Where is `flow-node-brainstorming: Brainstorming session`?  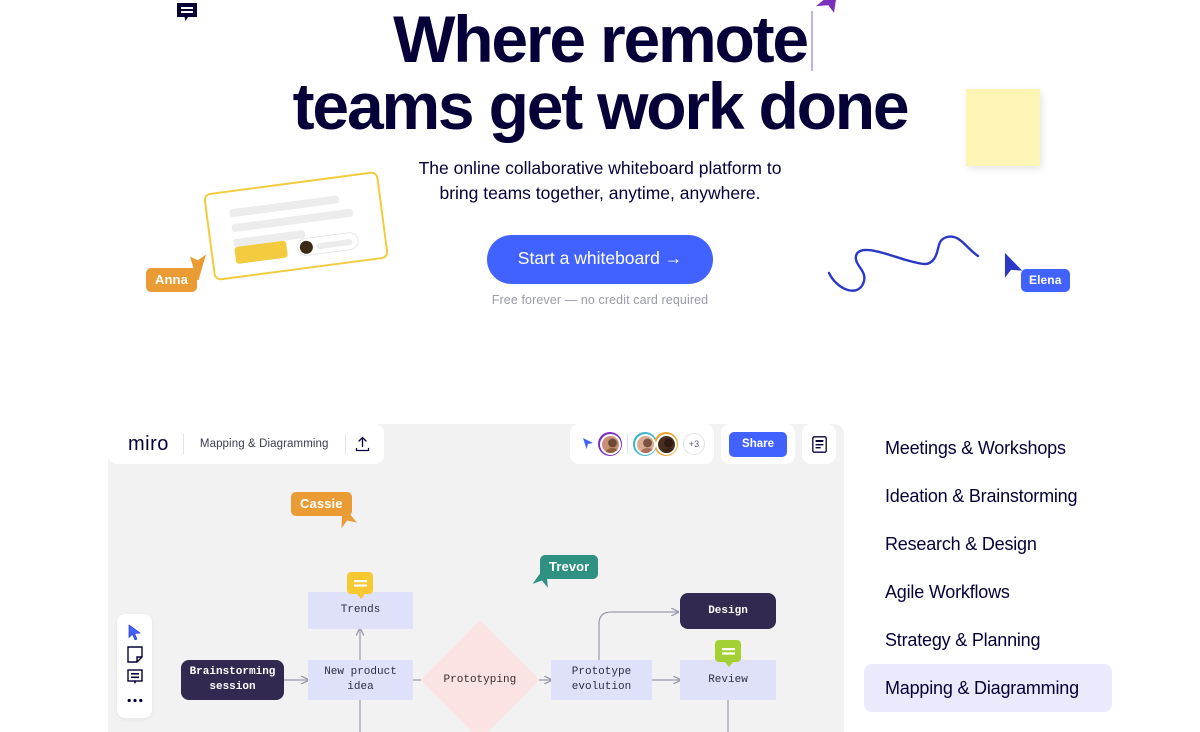
flow-node-brainstorming: Brainstorming session is located at coordinates (232, 680).